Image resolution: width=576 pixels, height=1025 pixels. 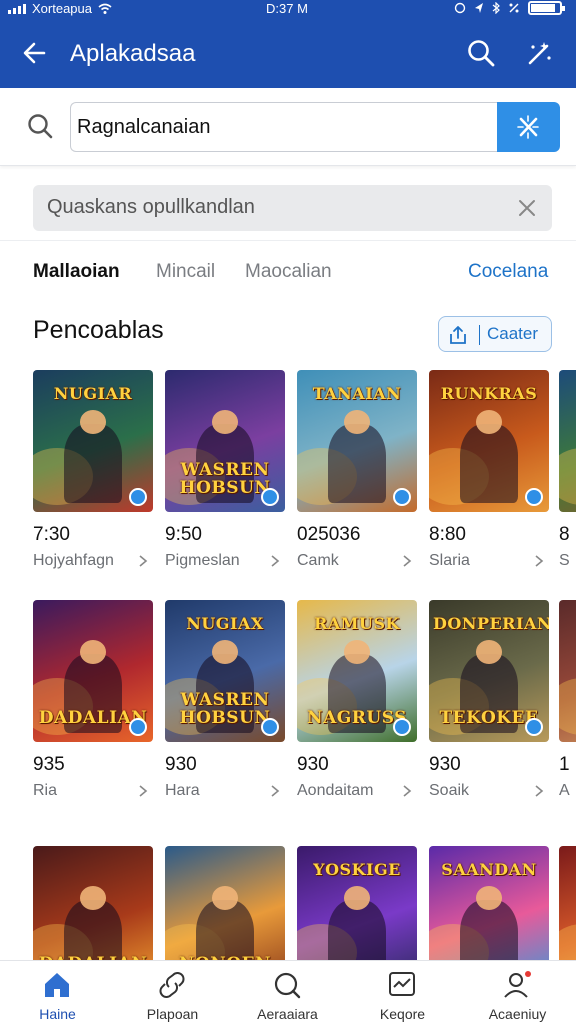 I want to click on game-subtitle: Soaik, so click(x=449, y=790).